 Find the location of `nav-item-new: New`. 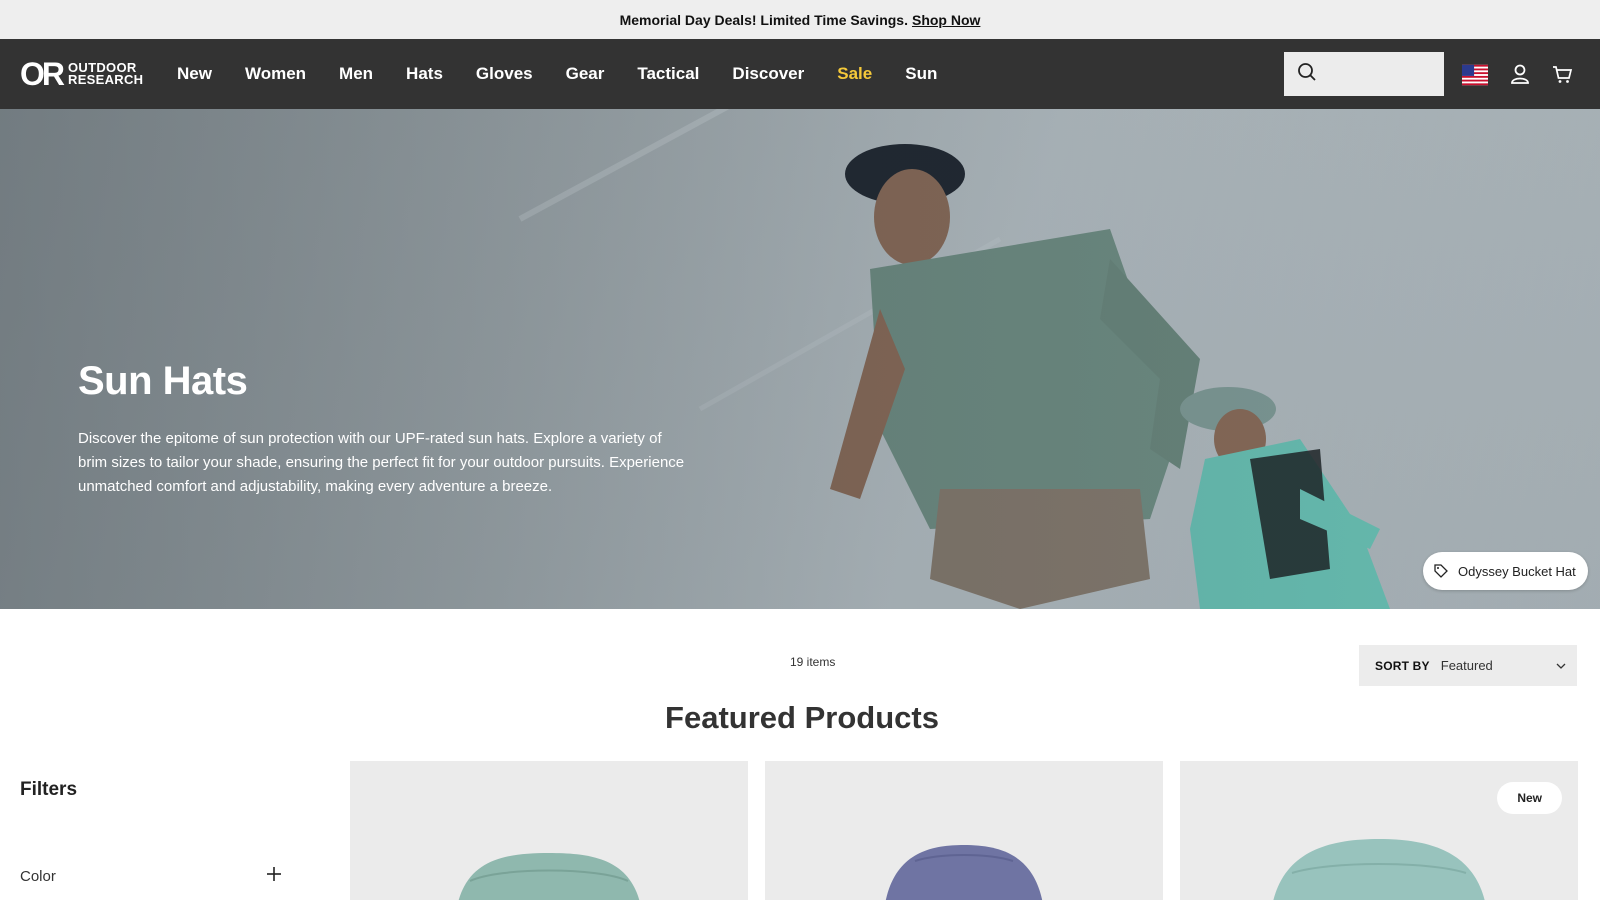

nav-item-new: New is located at coordinates (194, 74).